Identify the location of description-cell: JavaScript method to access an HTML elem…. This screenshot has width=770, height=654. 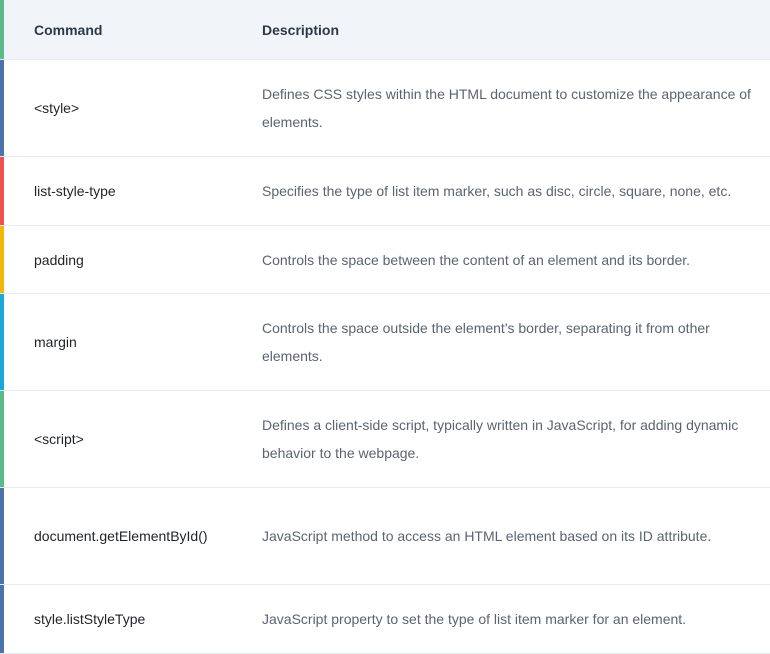
(487, 536).